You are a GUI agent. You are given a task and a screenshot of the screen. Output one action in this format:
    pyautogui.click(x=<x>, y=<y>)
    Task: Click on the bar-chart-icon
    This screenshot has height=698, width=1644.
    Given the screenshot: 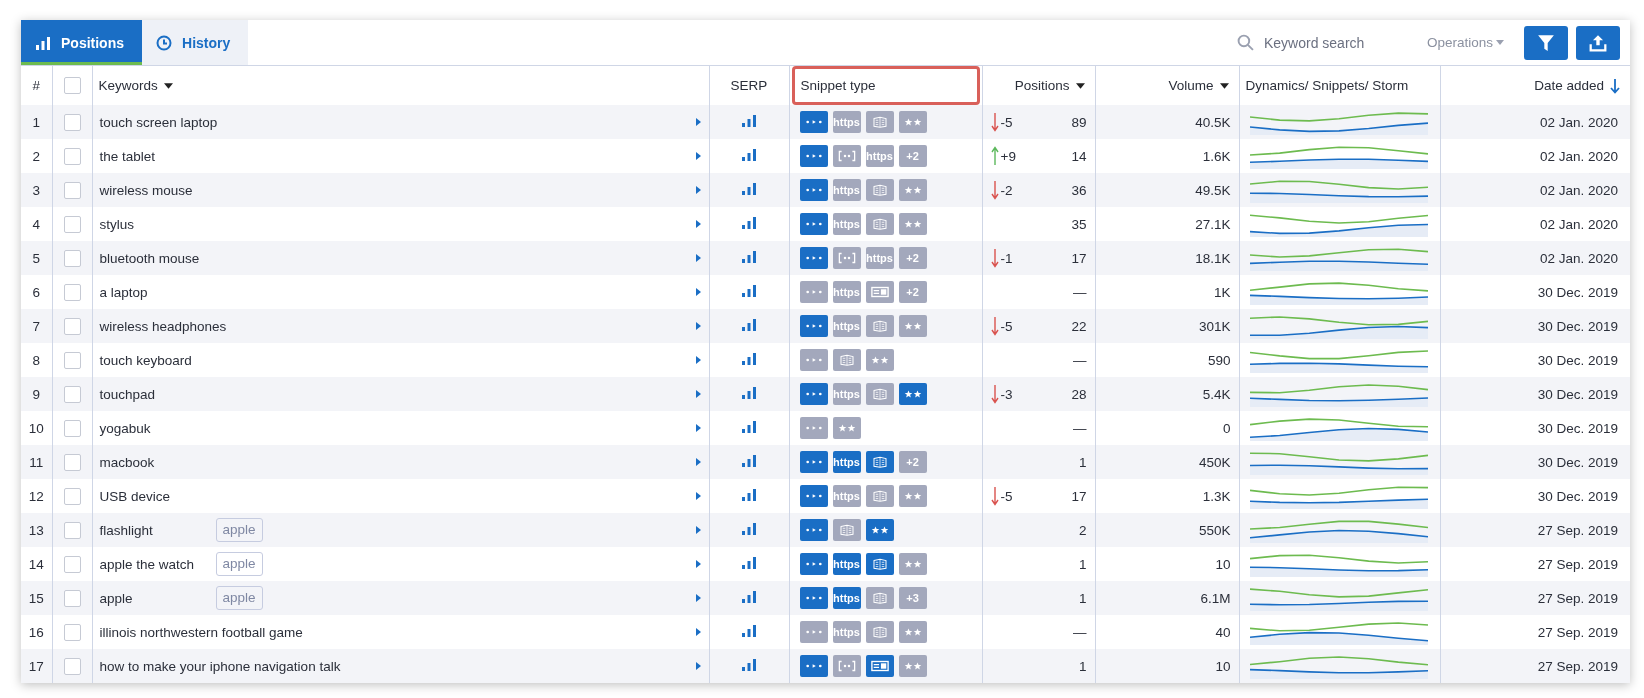 What is the action you would take?
    pyautogui.click(x=43, y=42)
    